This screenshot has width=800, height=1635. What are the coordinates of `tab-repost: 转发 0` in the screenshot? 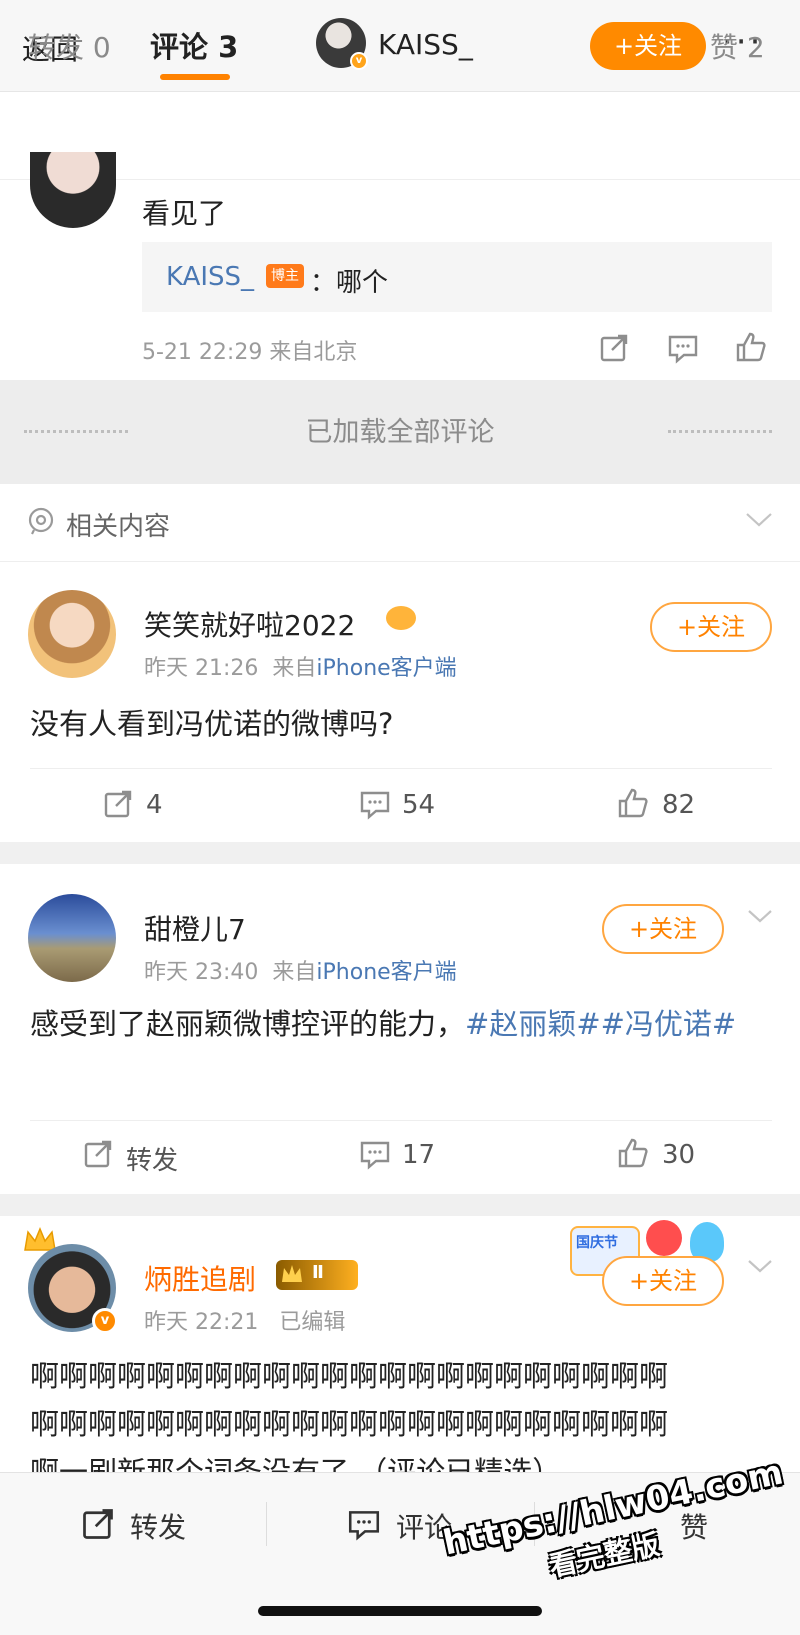 It's located at (69, 46).